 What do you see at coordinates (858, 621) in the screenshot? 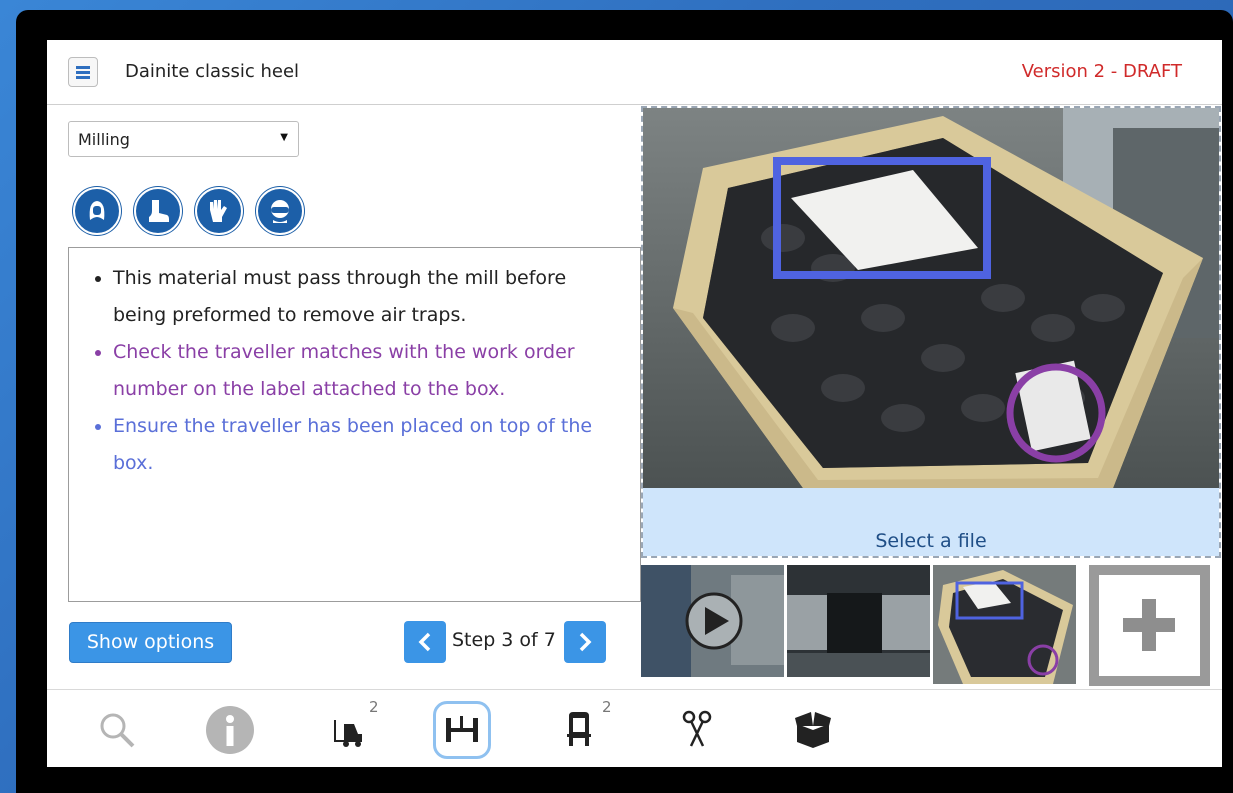
I see `roller-thumbnail` at bounding box center [858, 621].